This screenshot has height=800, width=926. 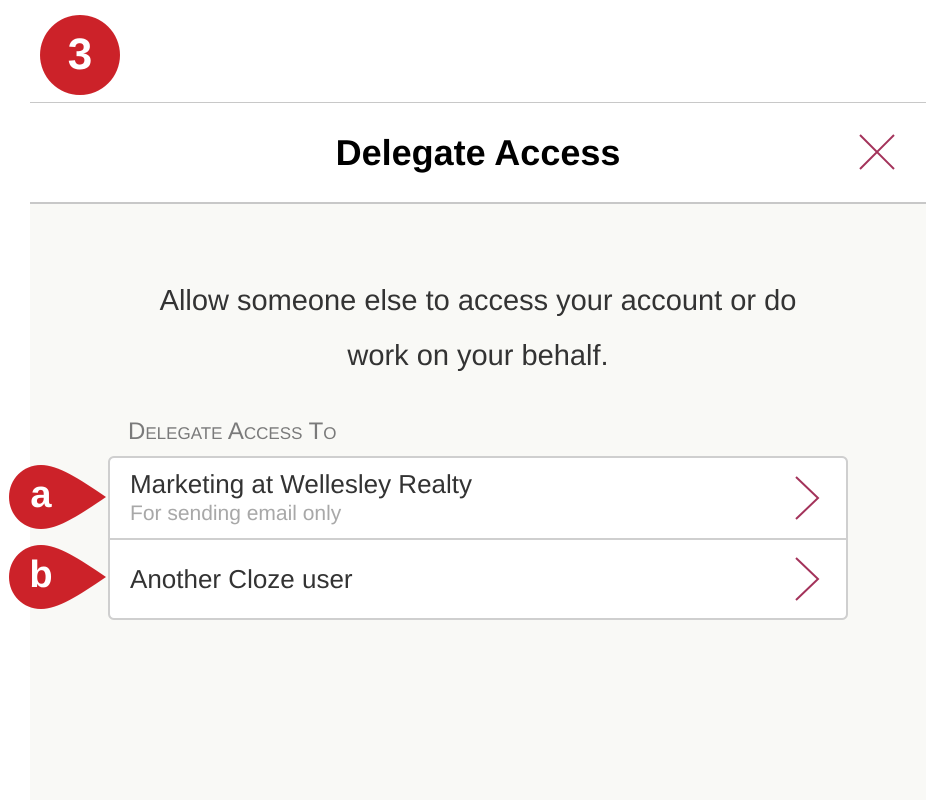 What do you see at coordinates (301, 484) in the screenshot?
I see `option-title: Marketing at Wellesley Realty` at bounding box center [301, 484].